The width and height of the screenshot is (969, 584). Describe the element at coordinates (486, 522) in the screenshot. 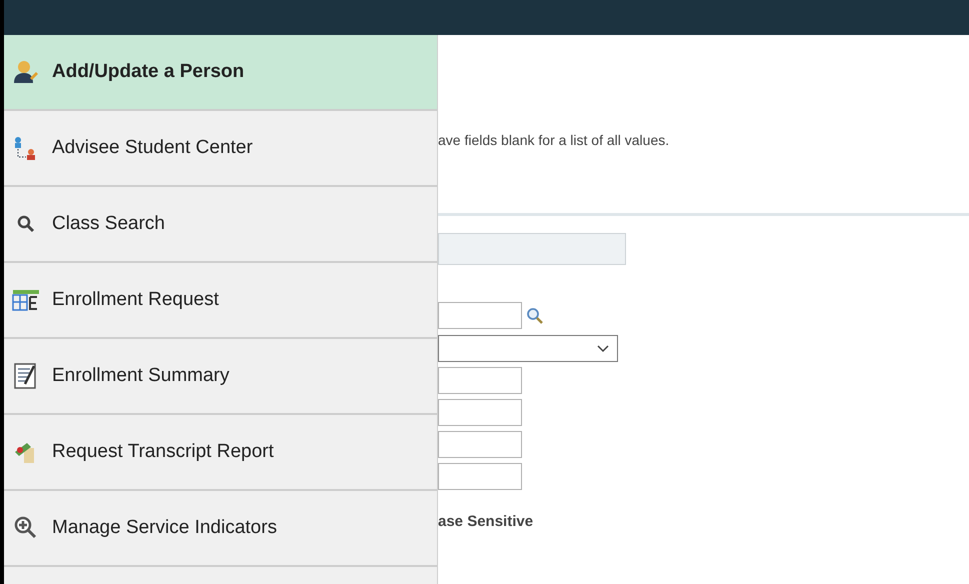

I see `case-sensitive-label: ase Sensitive` at that location.